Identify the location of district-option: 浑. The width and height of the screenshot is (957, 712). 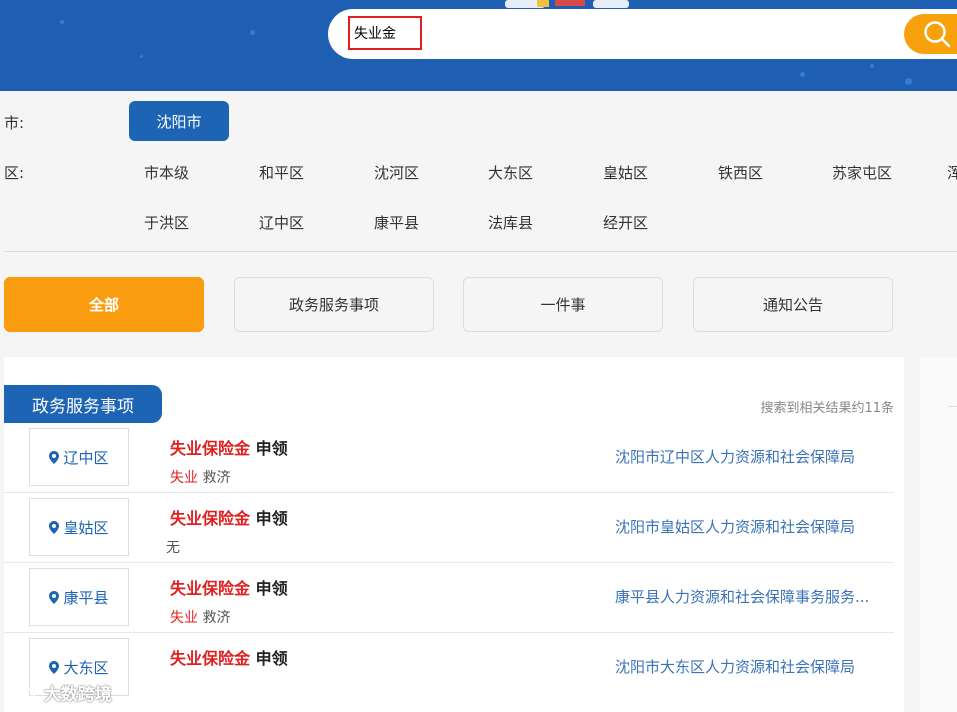
(952, 172).